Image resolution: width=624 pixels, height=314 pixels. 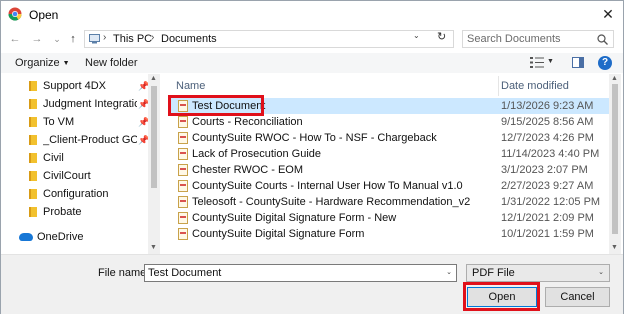 What do you see at coordinates (493, 273) in the screenshot?
I see `file-type-value: PDF File` at bounding box center [493, 273].